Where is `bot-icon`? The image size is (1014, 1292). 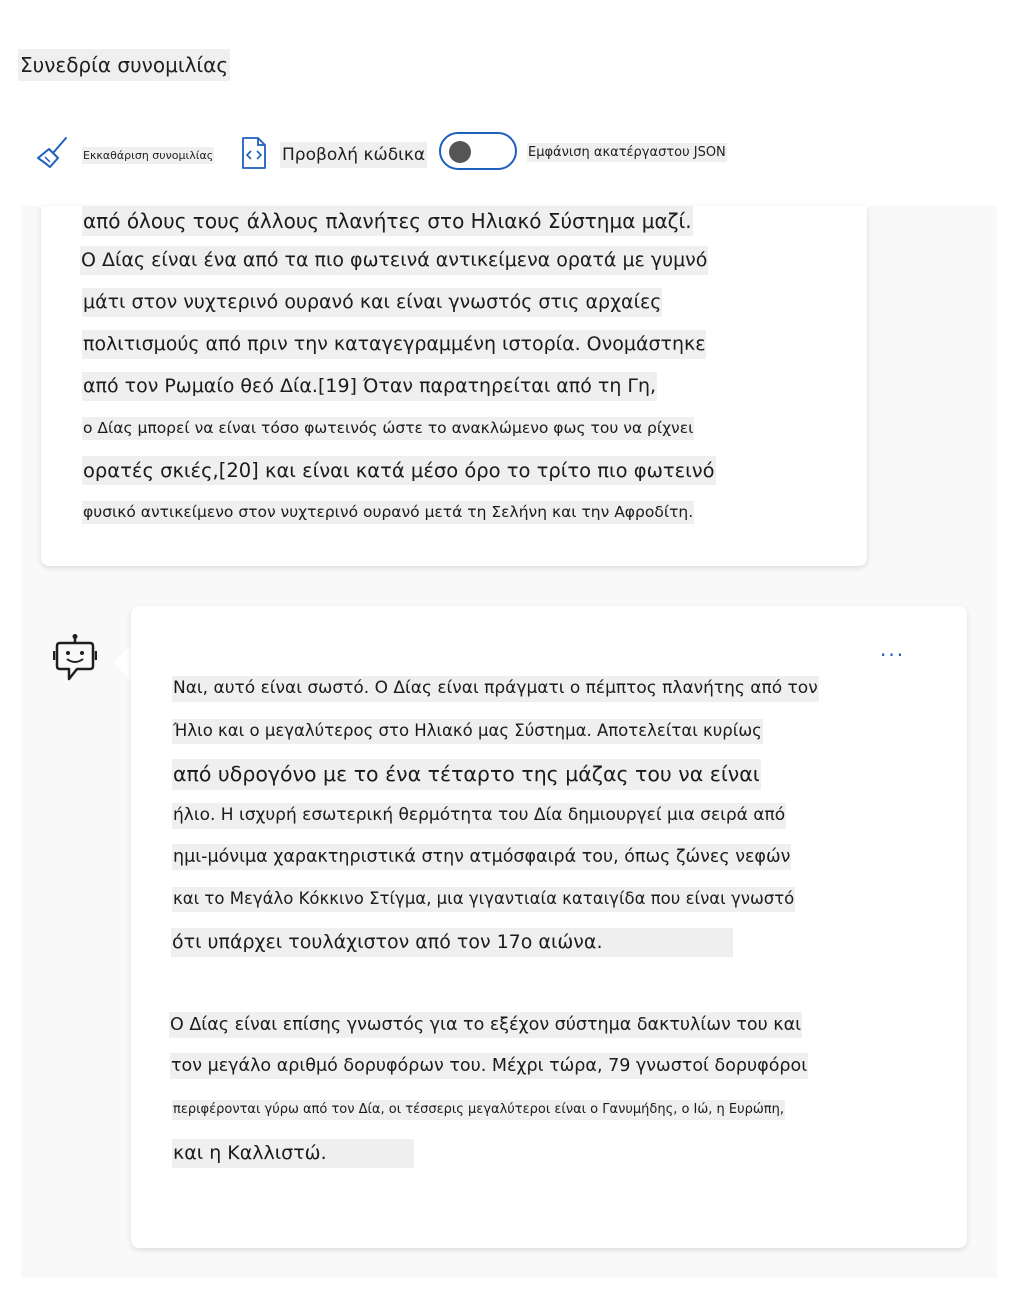 bot-icon is located at coordinates (75, 658).